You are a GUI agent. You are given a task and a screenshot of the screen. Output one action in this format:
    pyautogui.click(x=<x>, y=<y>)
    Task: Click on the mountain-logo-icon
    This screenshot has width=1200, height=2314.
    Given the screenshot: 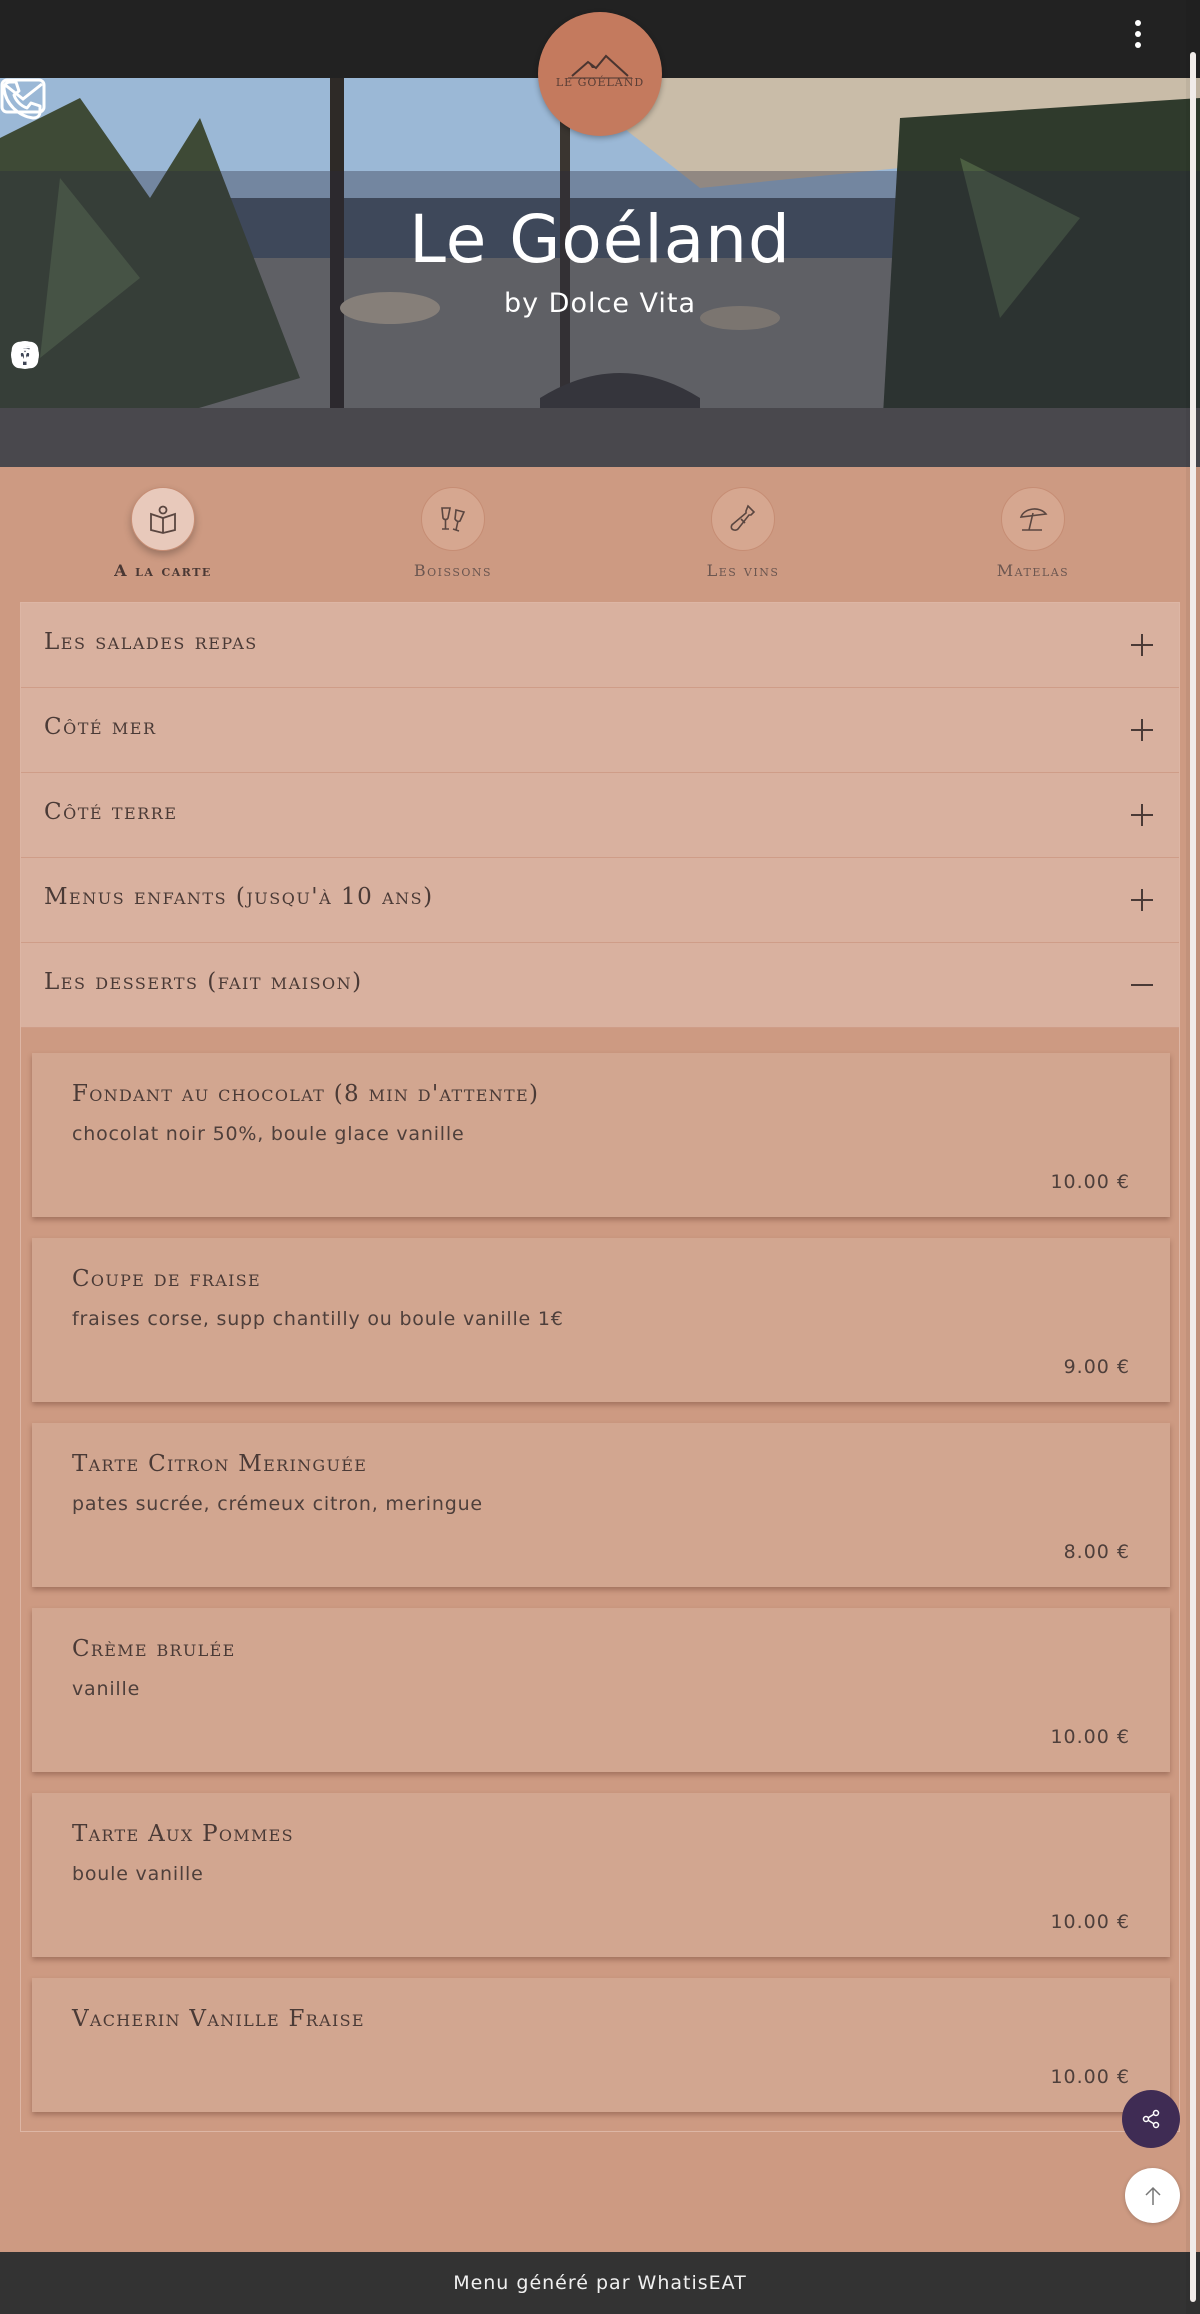 What is the action you would take?
    pyautogui.click(x=600, y=66)
    